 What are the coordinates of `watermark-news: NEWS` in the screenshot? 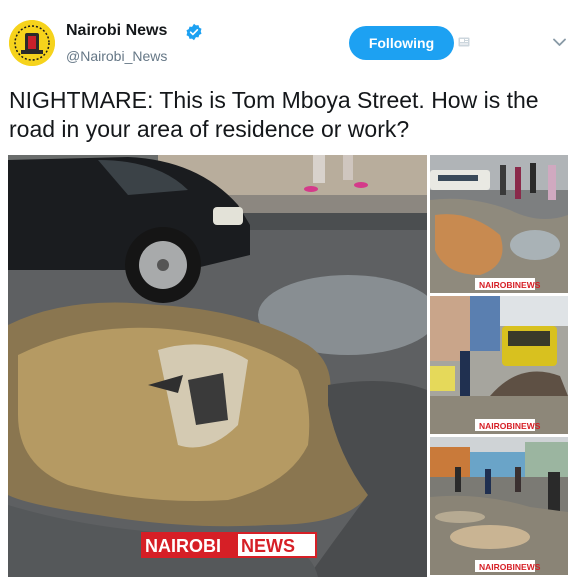 It's located at (268, 546).